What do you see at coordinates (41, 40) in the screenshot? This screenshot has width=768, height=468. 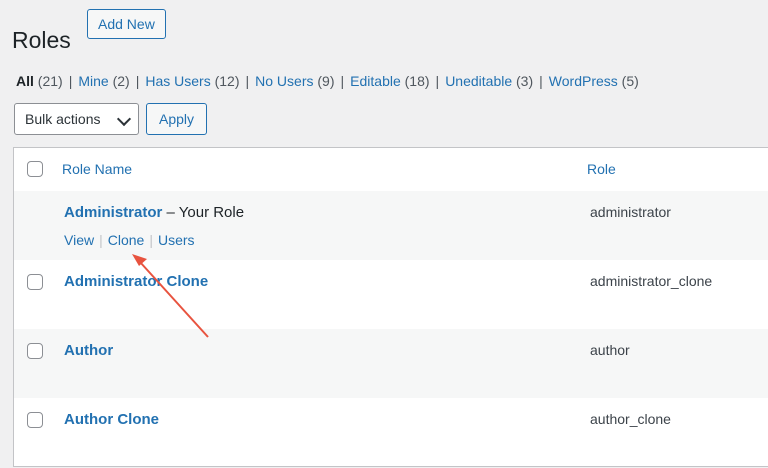 I see `page-title: Roles` at bounding box center [41, 40].